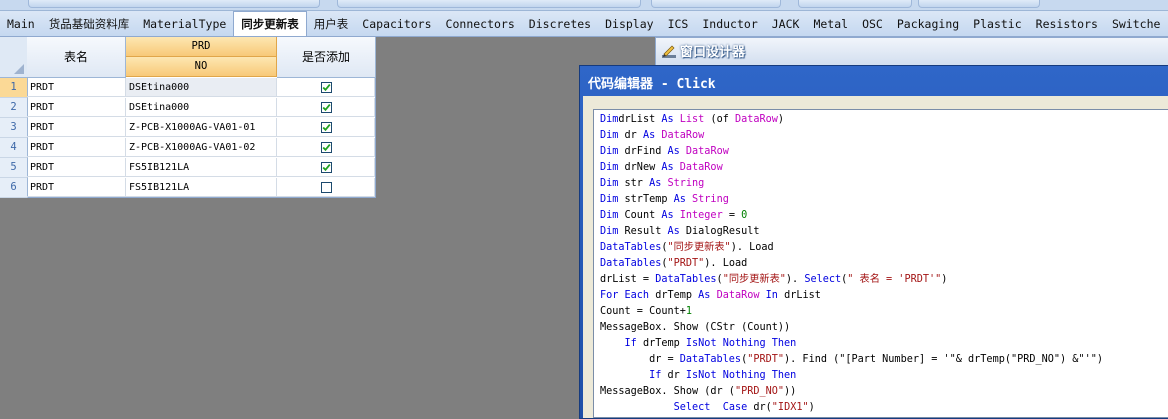 This screenshot has width=1168, height=419. I want to click on tab-10: Inductor, so click(729, 24).